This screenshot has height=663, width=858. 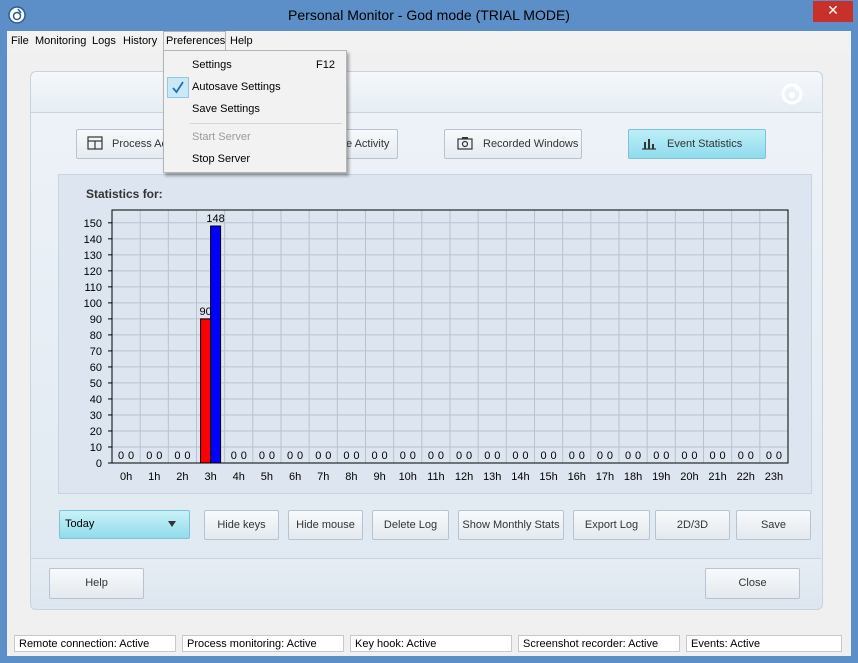 What do you see at coordinates (705, 144) in the screenshot?
I see `tab-event-statistics-label: Event Statistics` at bounding box center [705, 144].